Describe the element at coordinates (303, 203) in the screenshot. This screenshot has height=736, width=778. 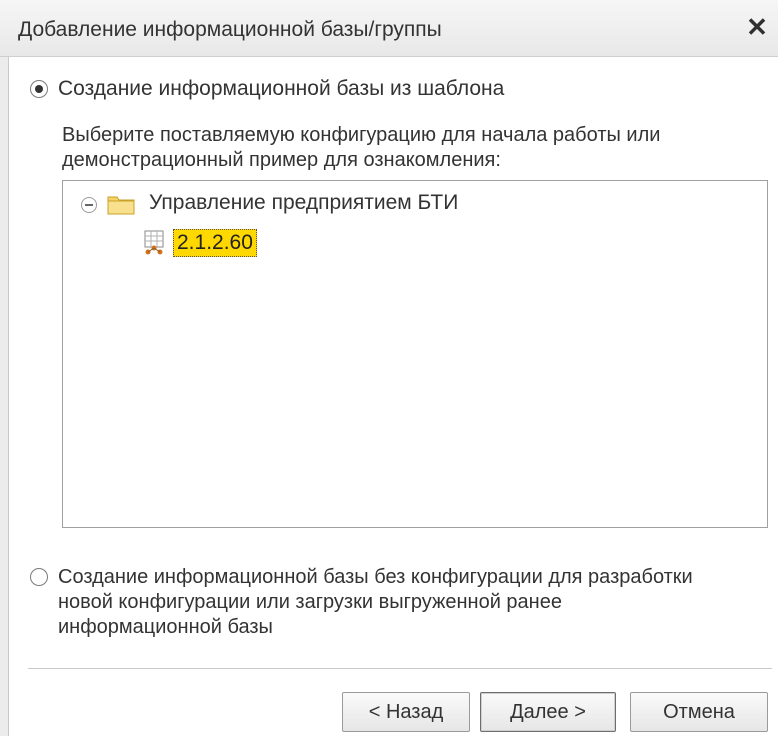
I see `tree-group-label: Управление предприятием БТИ` at that location.